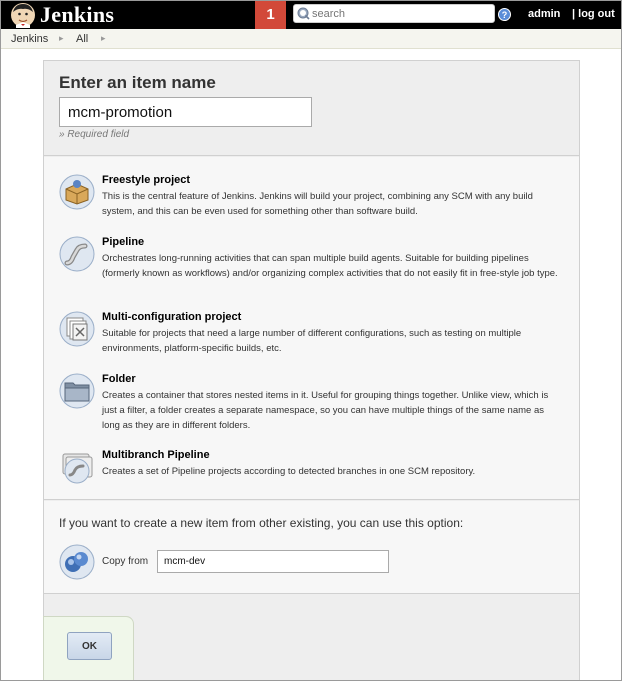 Image resolution: width=622 pixels, height=681 pixels. I want to click on notification-badge: 1, so click(270, 14).